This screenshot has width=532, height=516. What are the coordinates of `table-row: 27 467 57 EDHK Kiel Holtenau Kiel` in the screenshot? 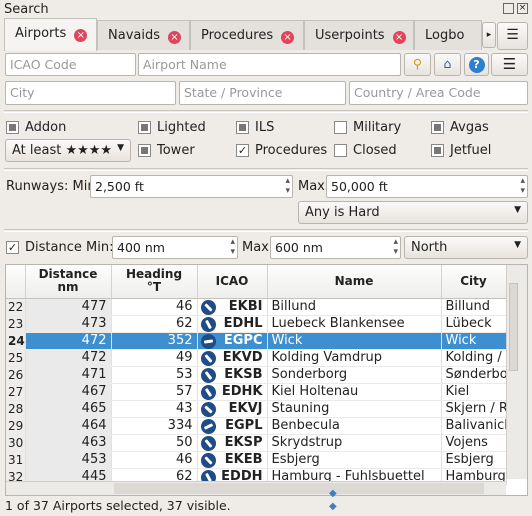 It's located at (256, 392).